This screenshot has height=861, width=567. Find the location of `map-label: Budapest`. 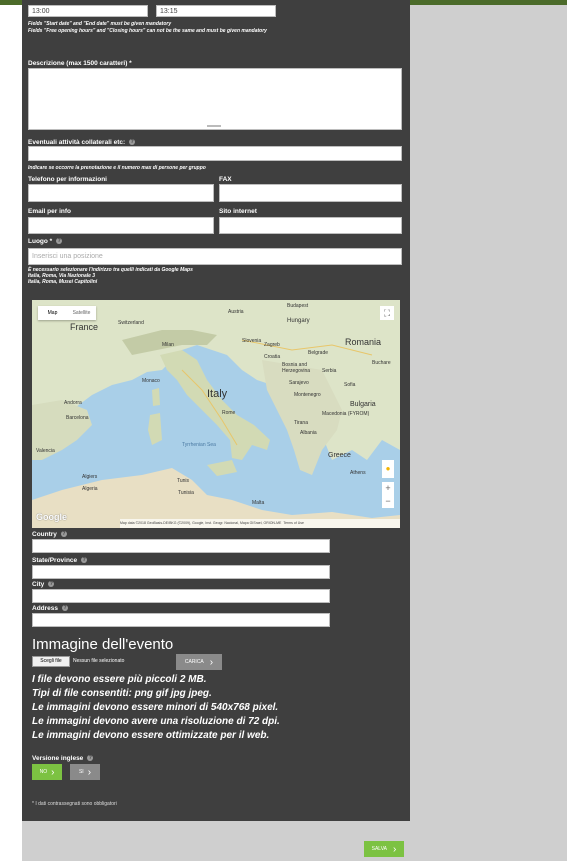

map-label: Budapest is located at coordinates (298, 306).